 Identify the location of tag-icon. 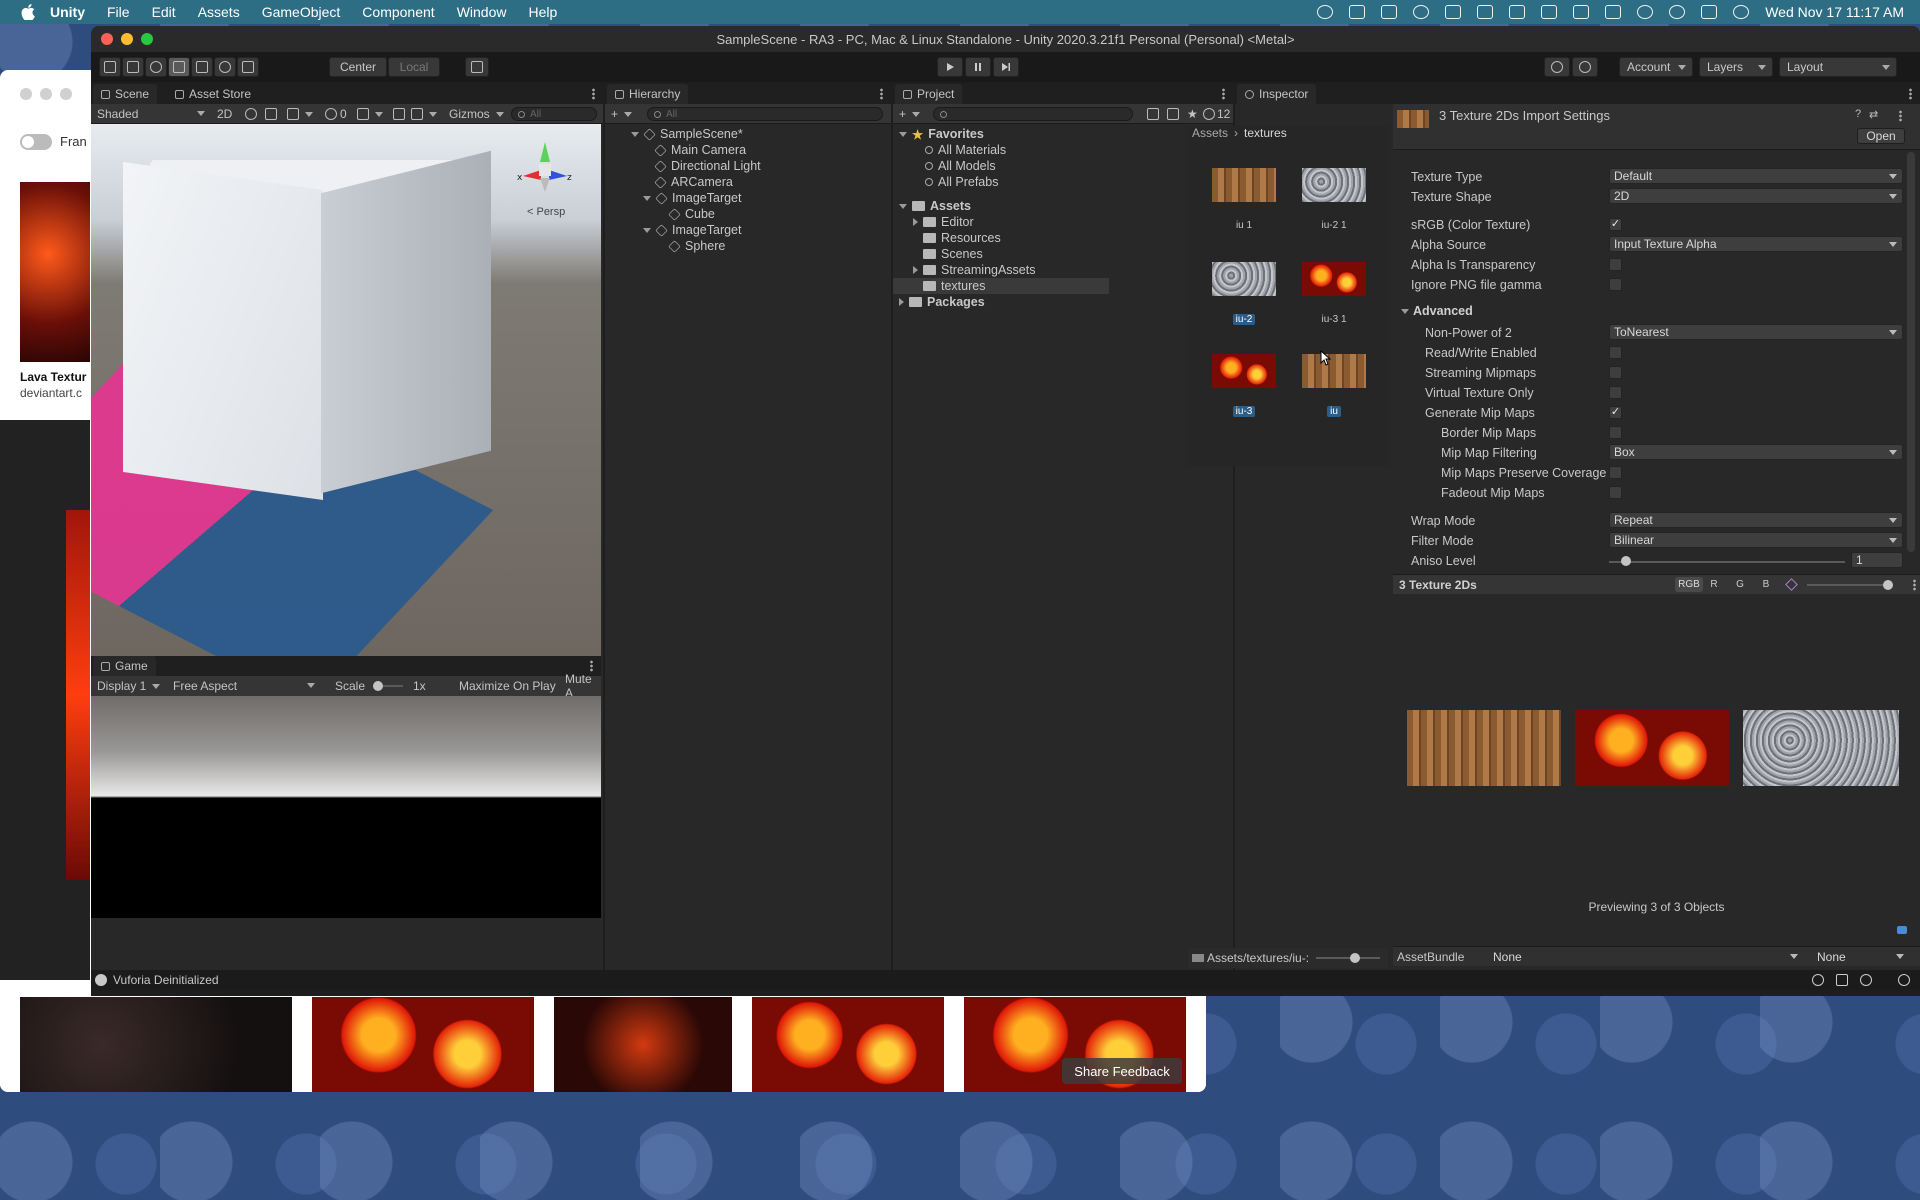
(1902, 930).